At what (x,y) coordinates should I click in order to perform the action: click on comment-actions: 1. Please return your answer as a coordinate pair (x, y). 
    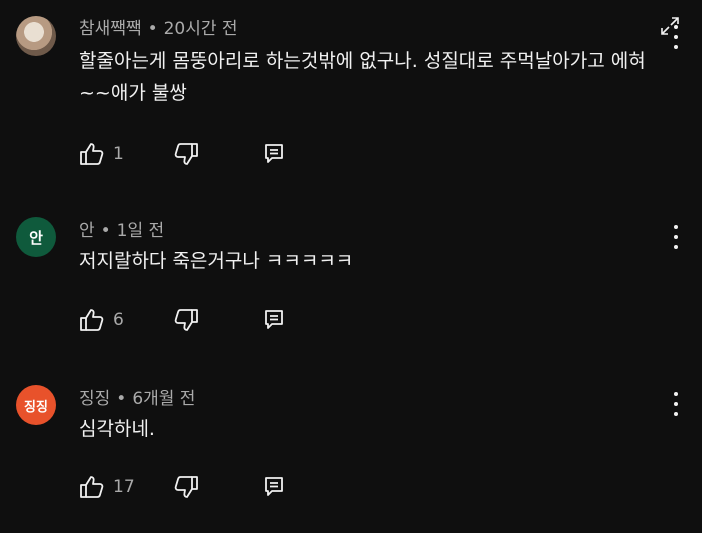
    Looking at the image, I should click on (182, 154).